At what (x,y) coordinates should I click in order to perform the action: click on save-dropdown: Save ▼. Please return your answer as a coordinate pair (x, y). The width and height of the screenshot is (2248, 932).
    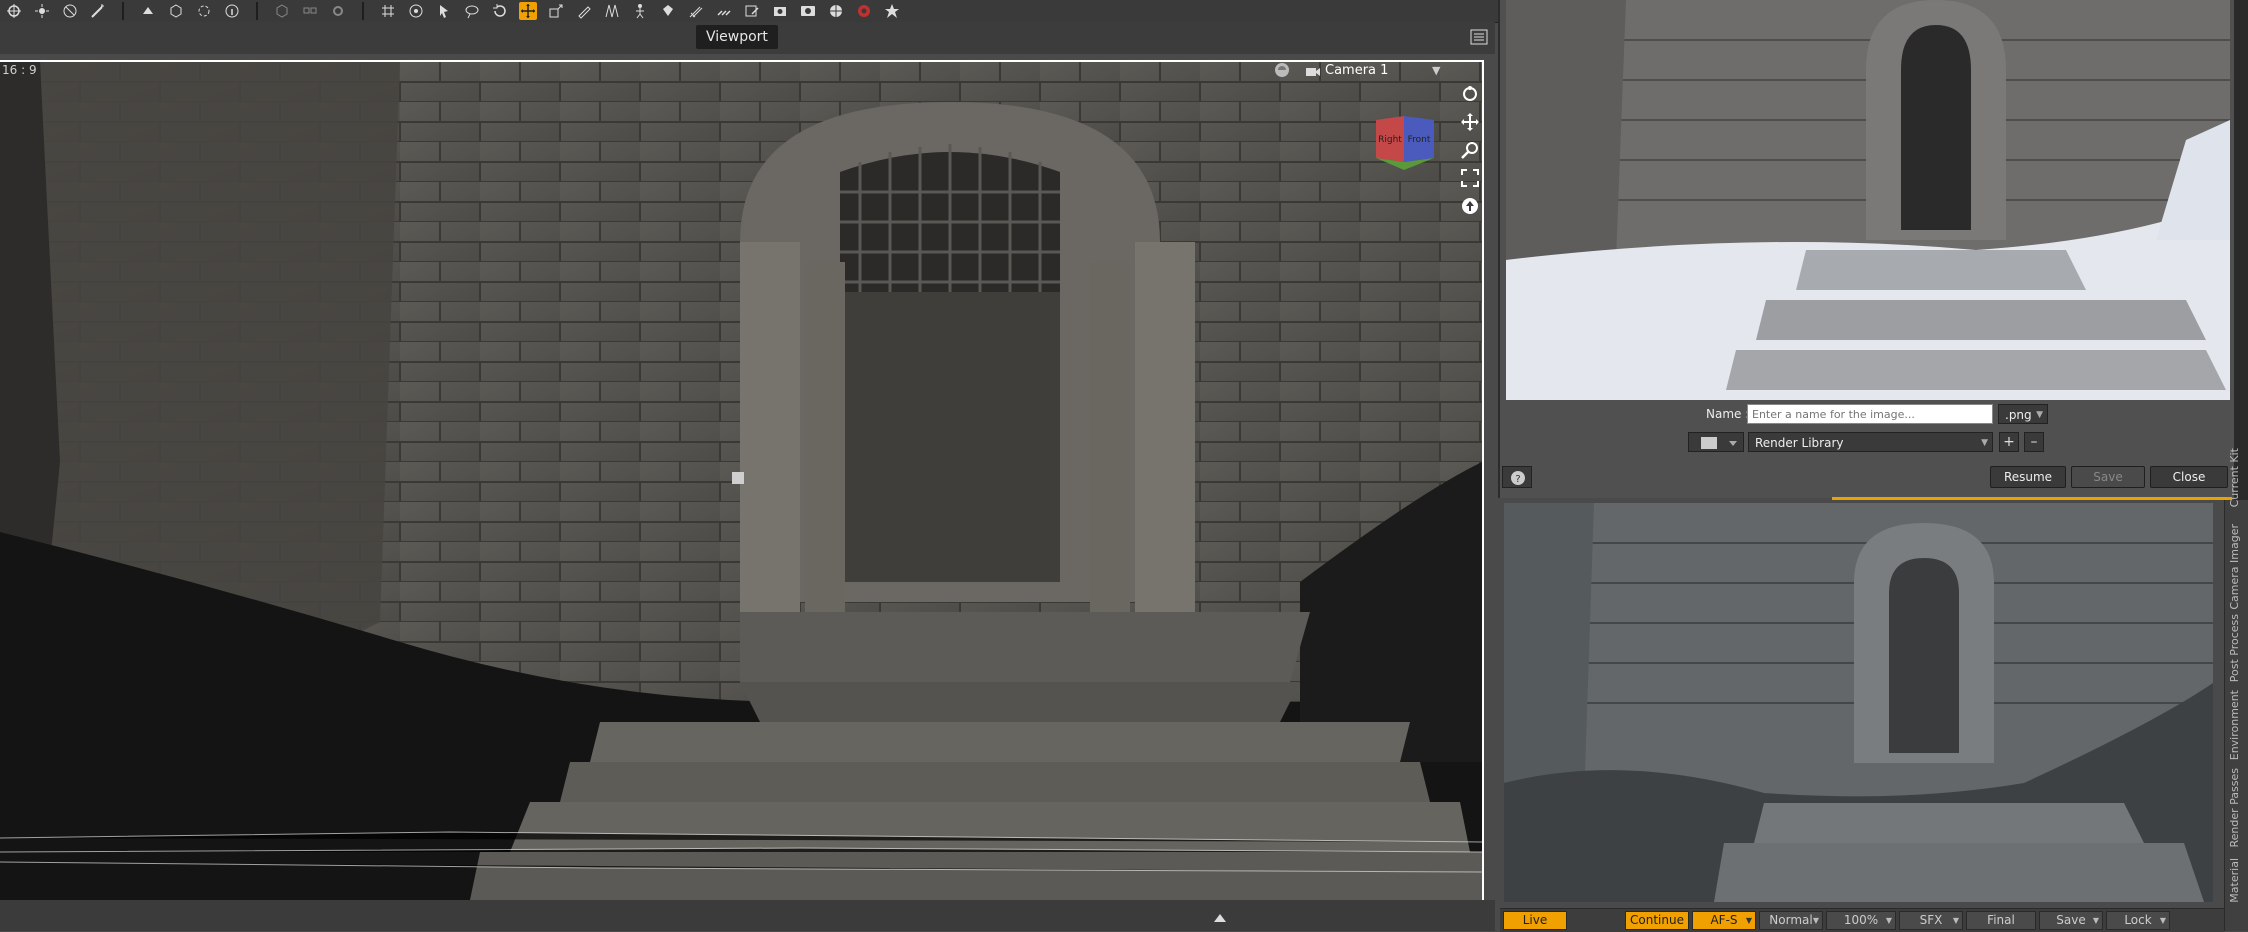
    Looking at the image, I should click on (2071, 920).